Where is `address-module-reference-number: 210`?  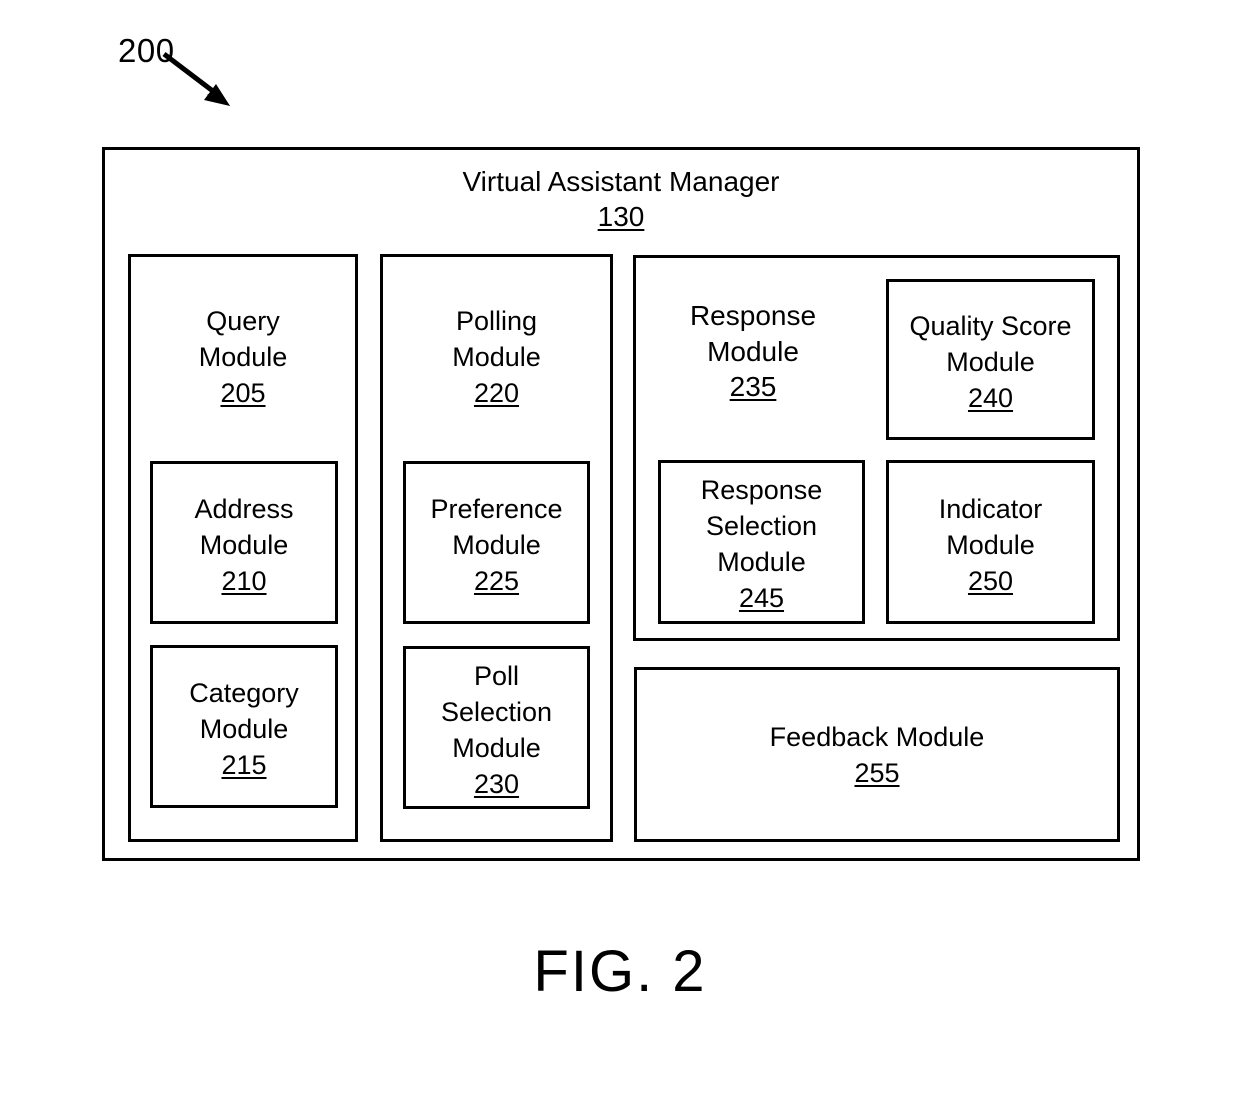 address-module-reference-number: 210 is located at coordinates (244, 581).